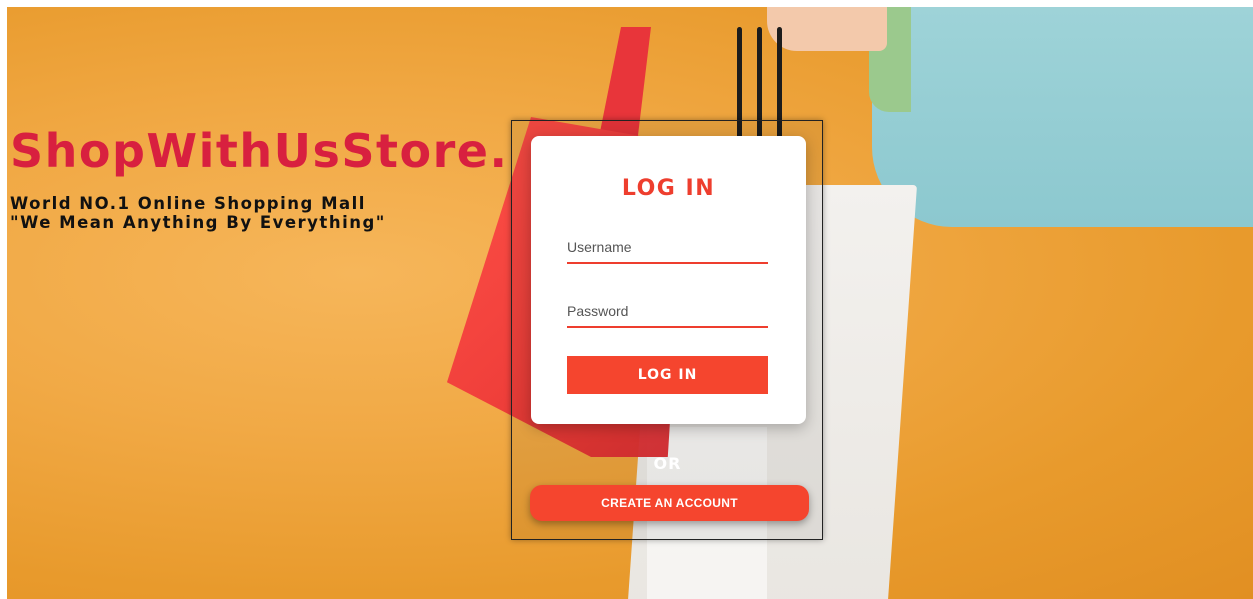 This screenshot has height=599, width=1253. Describe the element at coordinates (667, 248) in the screenshot. I see `username-input` at that location.